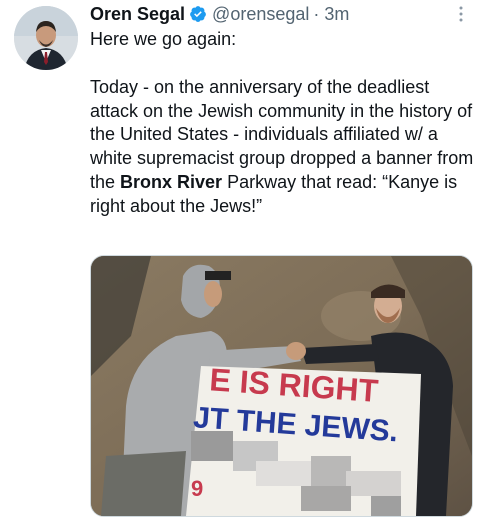 Image resolution: width=485 pixels, height=517 pixels. I want to click on tweet-text-line1: Here we go again:, so click(163, 39).